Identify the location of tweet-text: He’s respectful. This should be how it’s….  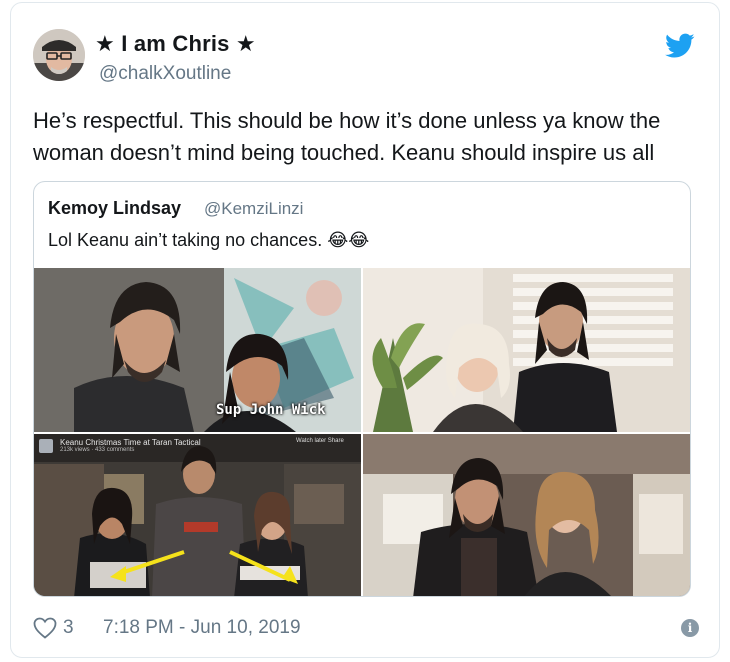
(347, 136).